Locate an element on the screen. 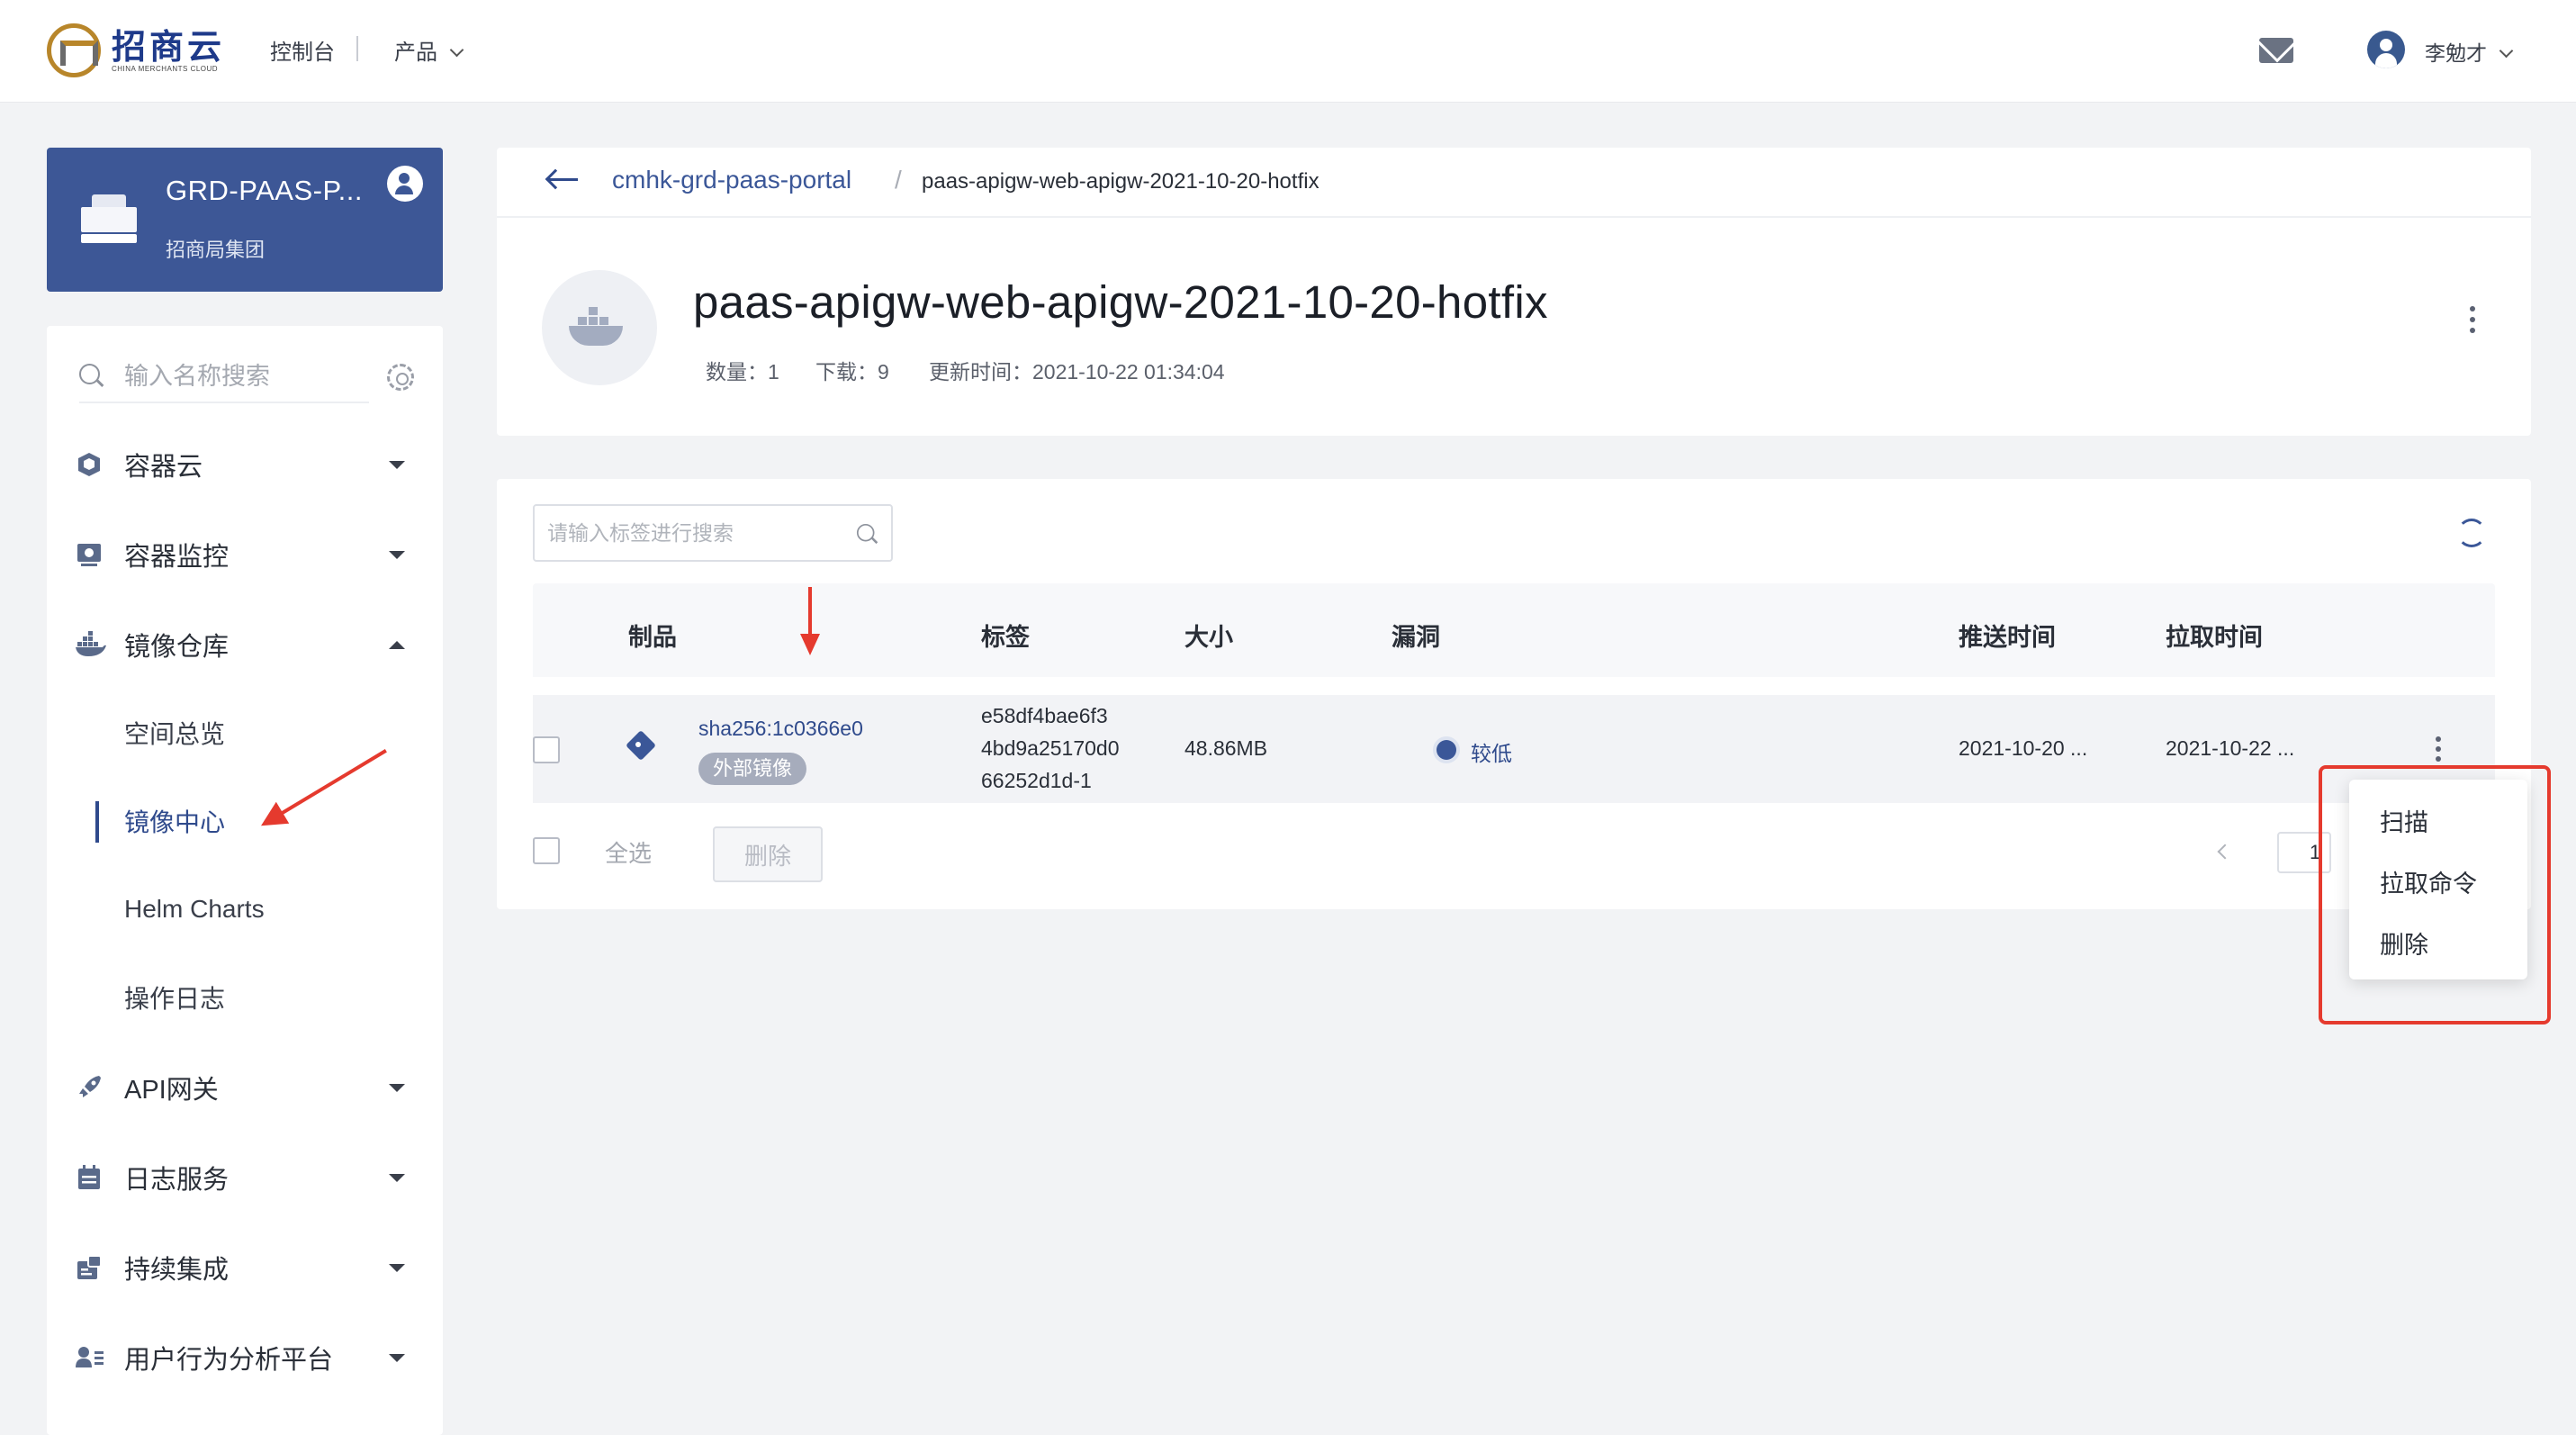 Image resolution: width=2576 pixels, height=1435 pixels. sidebar-item-log-service: 日志服务 is located at coordinates (245, 1178).